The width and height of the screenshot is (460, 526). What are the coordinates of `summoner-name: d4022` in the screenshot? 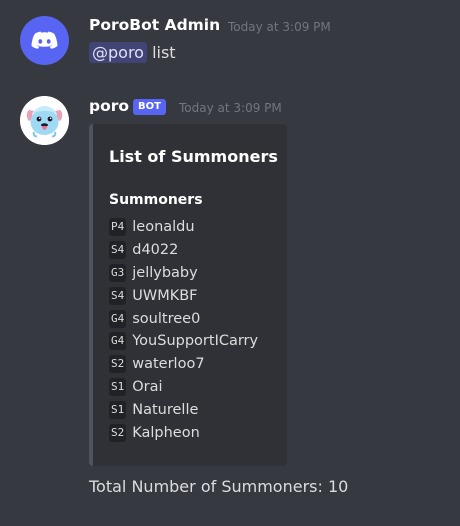 It's located at (155, 250).